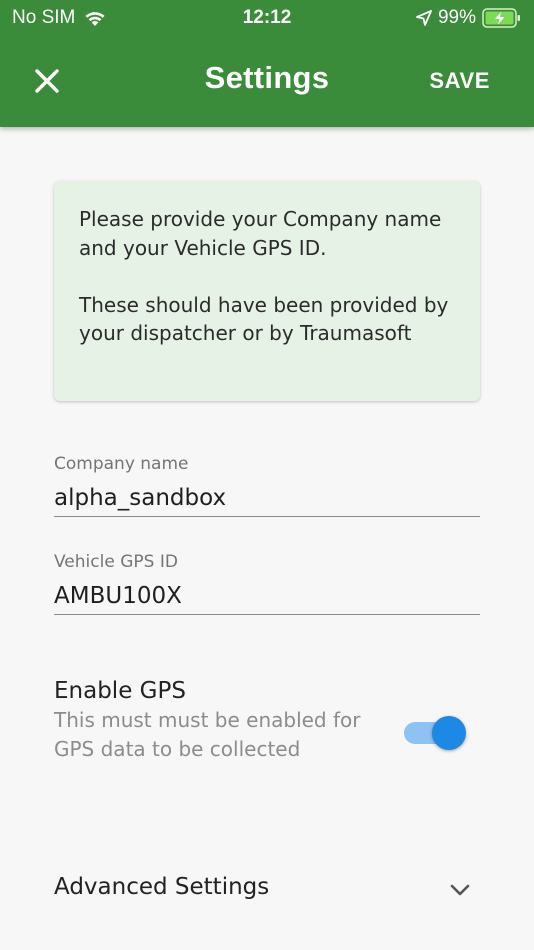 The image size is (534, 950). What do you see at coordinates (120, 691) in the screenshot?
I see `enable-gps-title: Enable GPS` at bounding box center [120, 691].